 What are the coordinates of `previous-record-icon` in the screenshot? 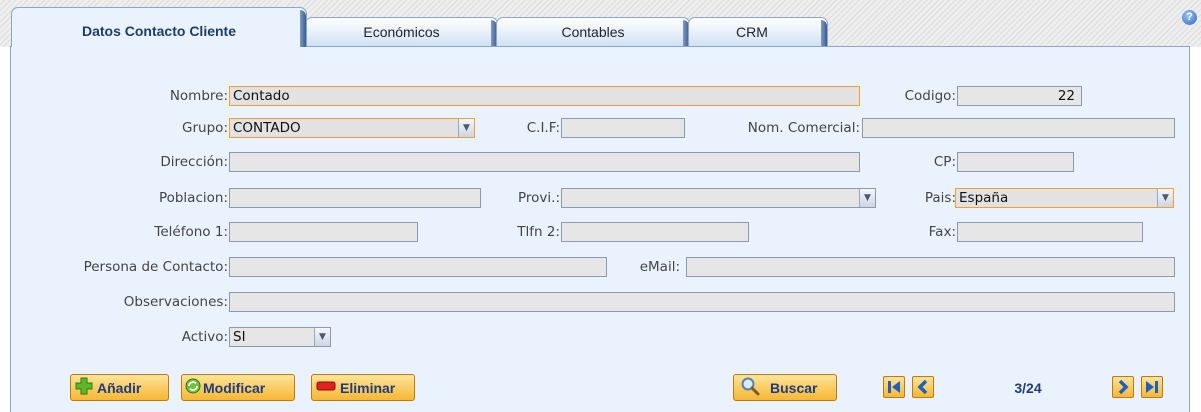 It's located at (922, 387).